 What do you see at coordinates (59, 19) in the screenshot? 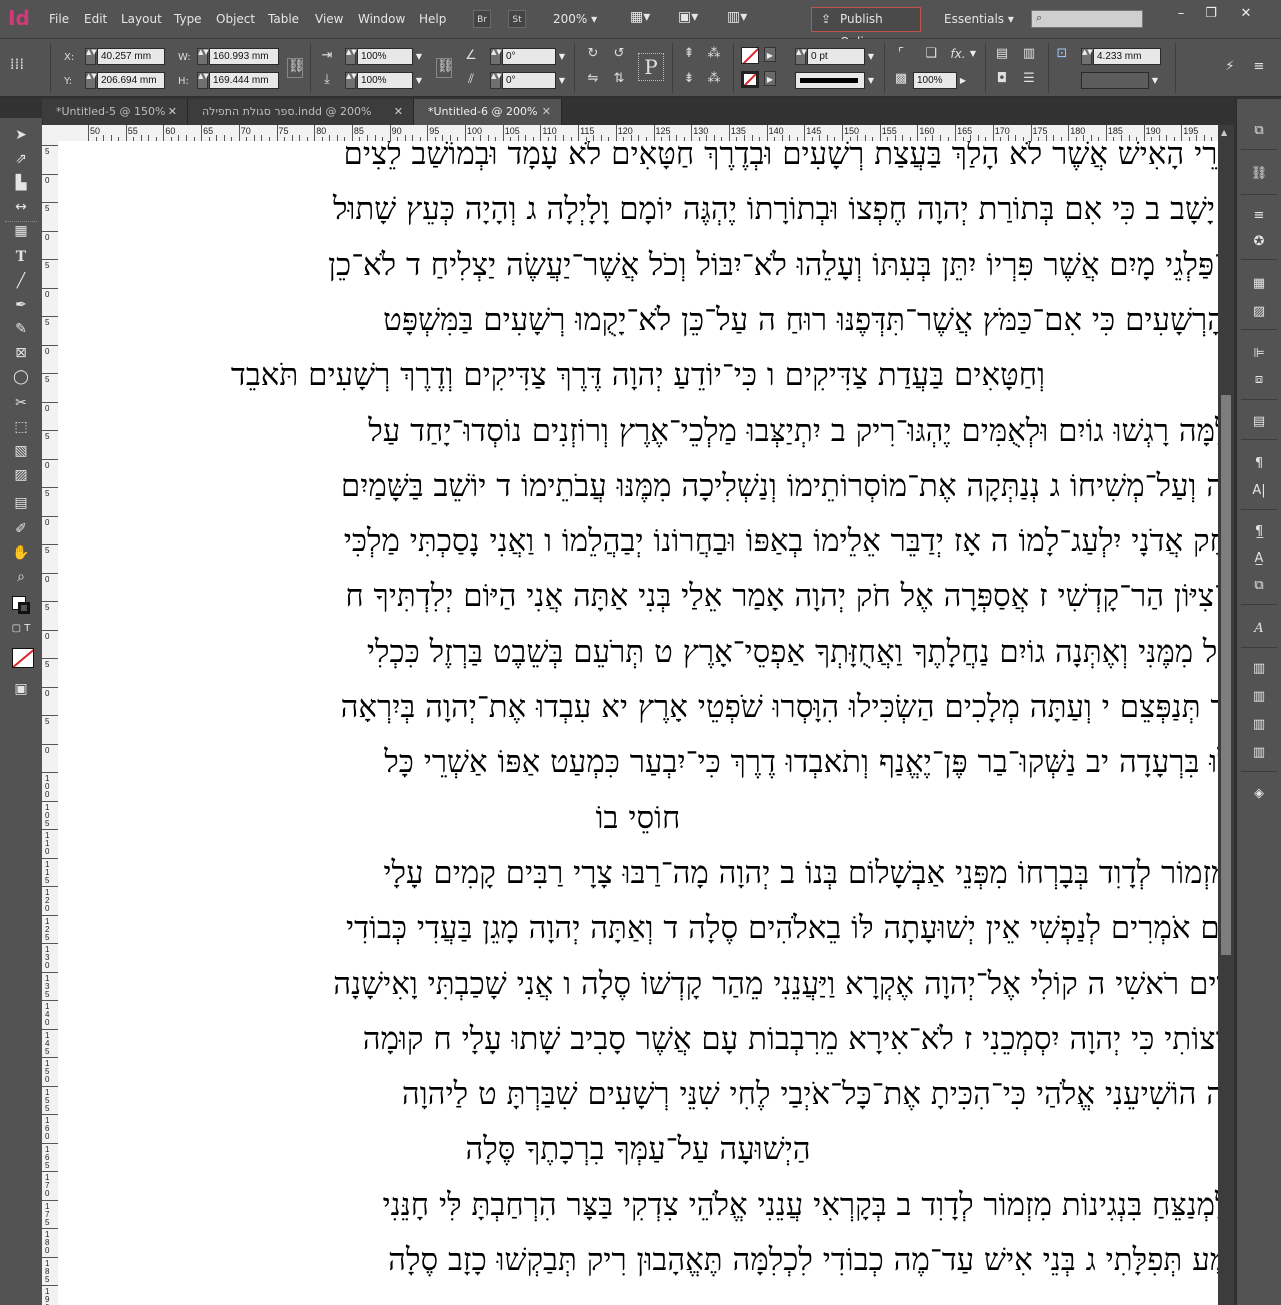
I see `menu-file: File` at bounding box center [59, 19].